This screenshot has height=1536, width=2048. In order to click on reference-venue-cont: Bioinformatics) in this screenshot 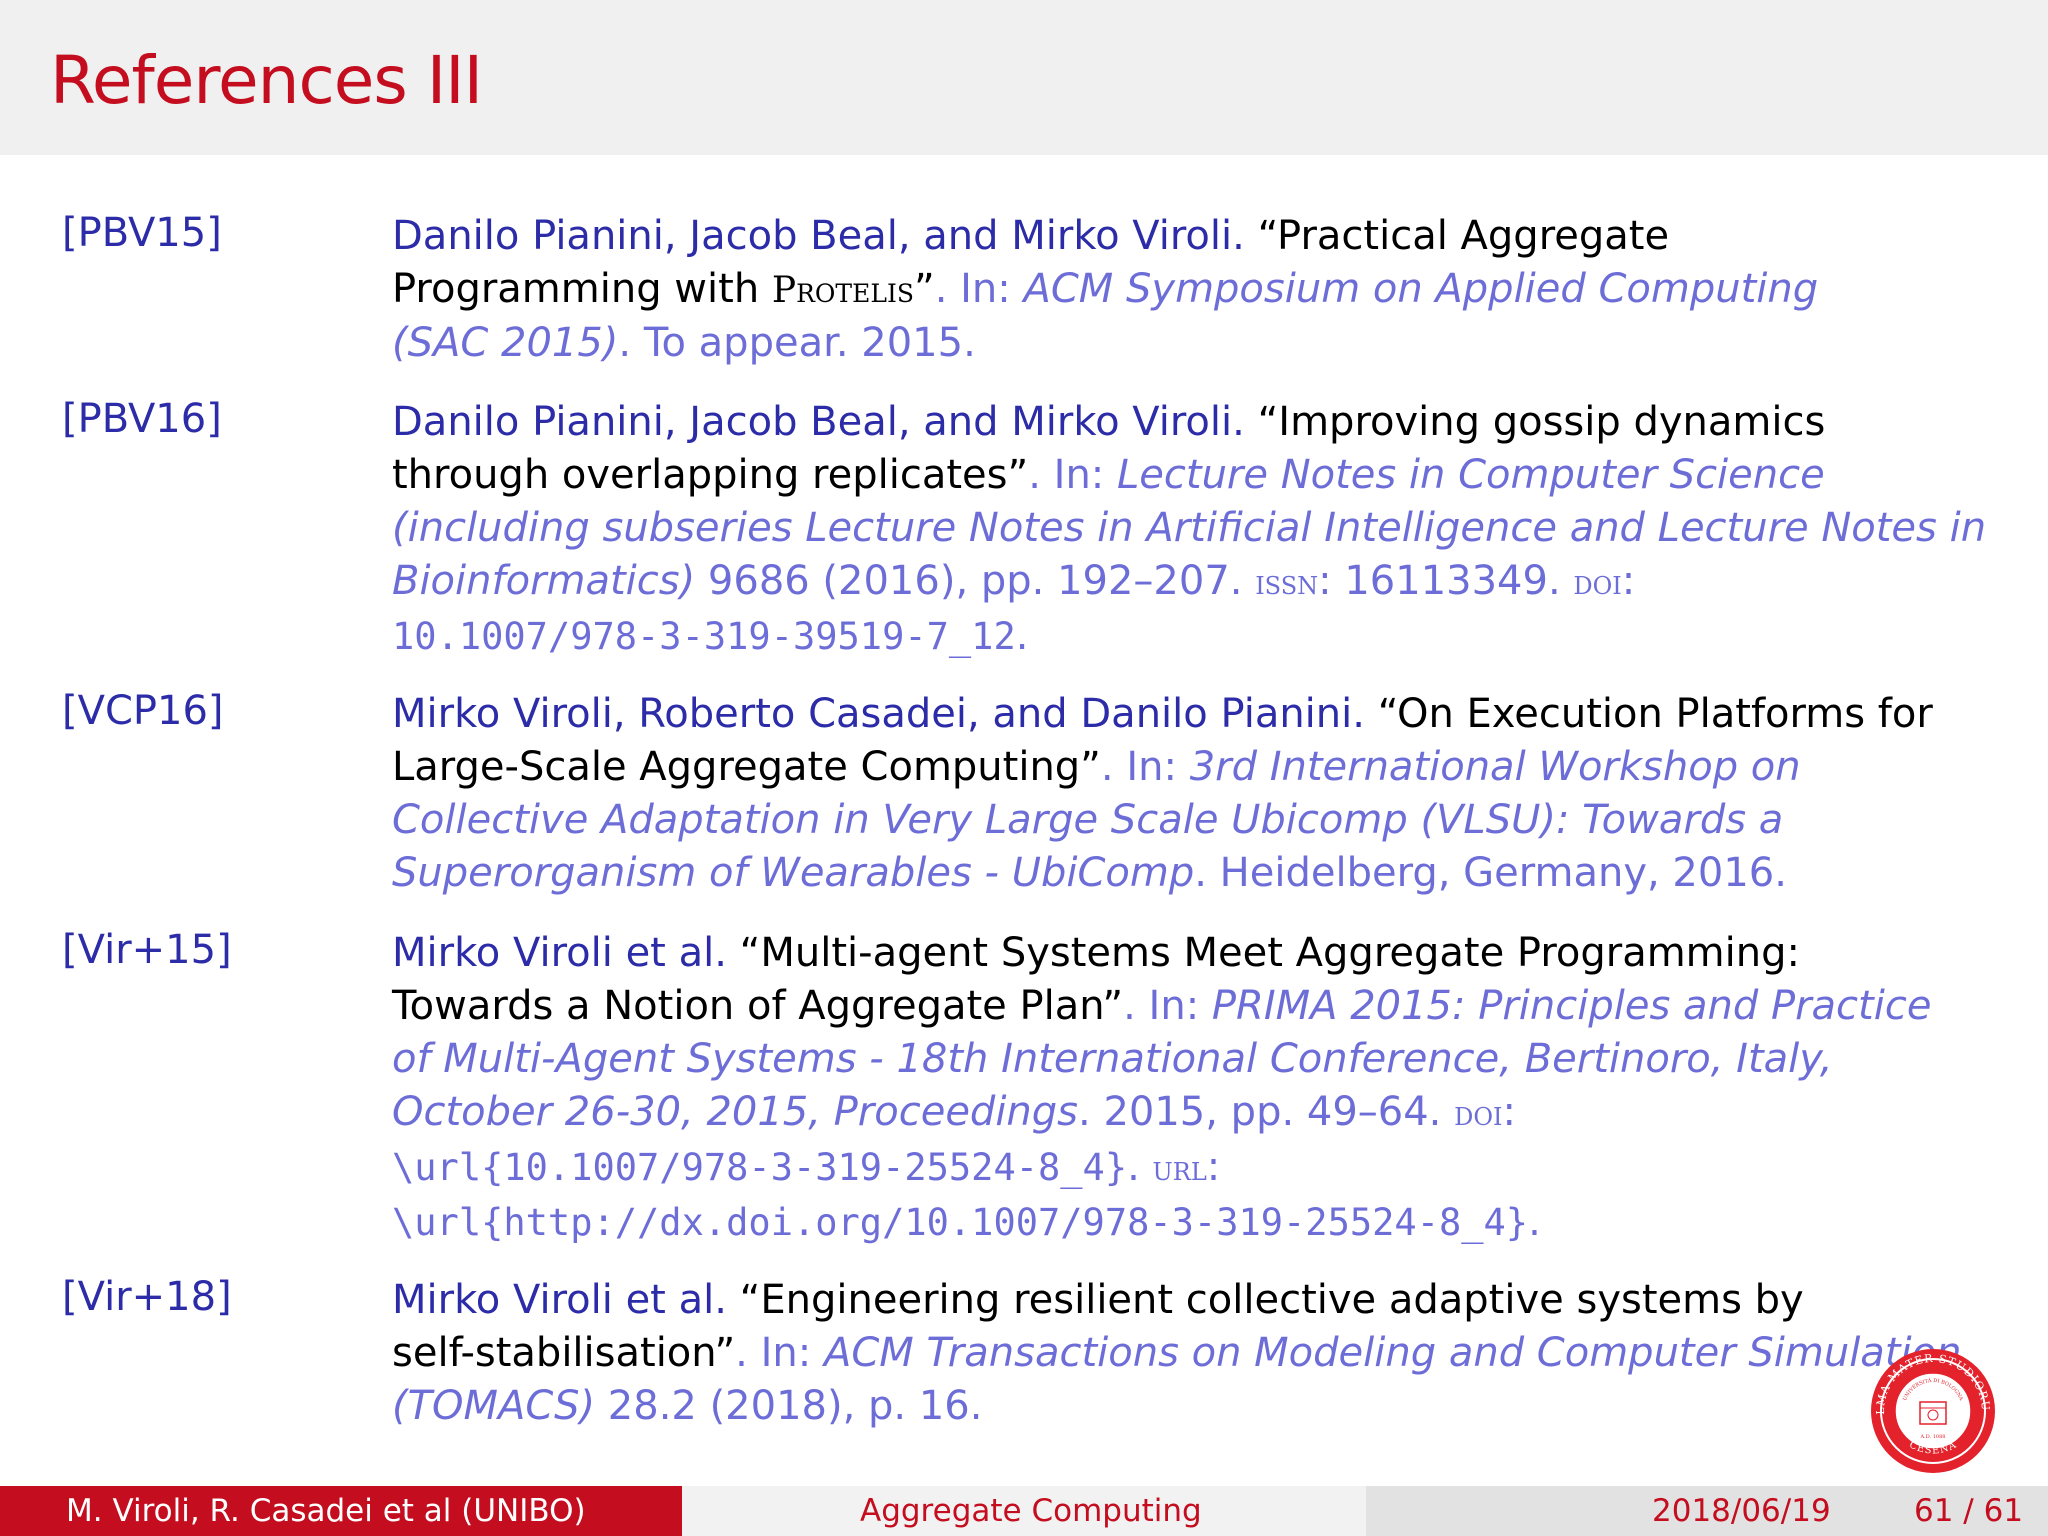, I will do `click(544, 581)`.